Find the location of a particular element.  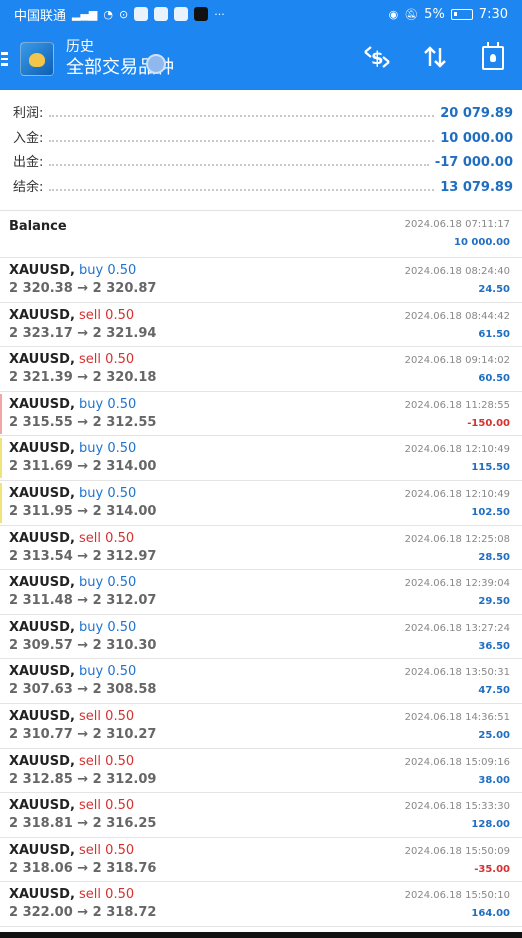

deal-time: 2024.06.18 09:14:02 is located at coordinates (457, 361).